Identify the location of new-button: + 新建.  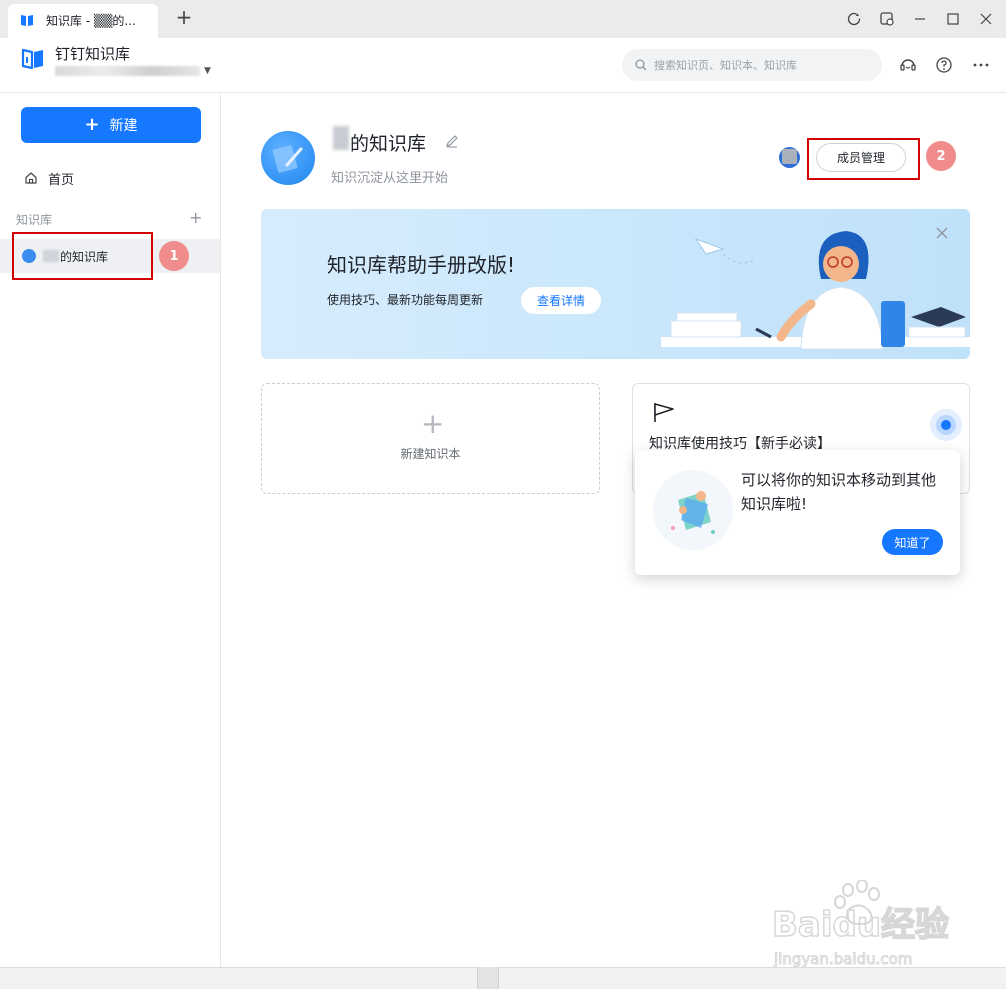
(111, 125).